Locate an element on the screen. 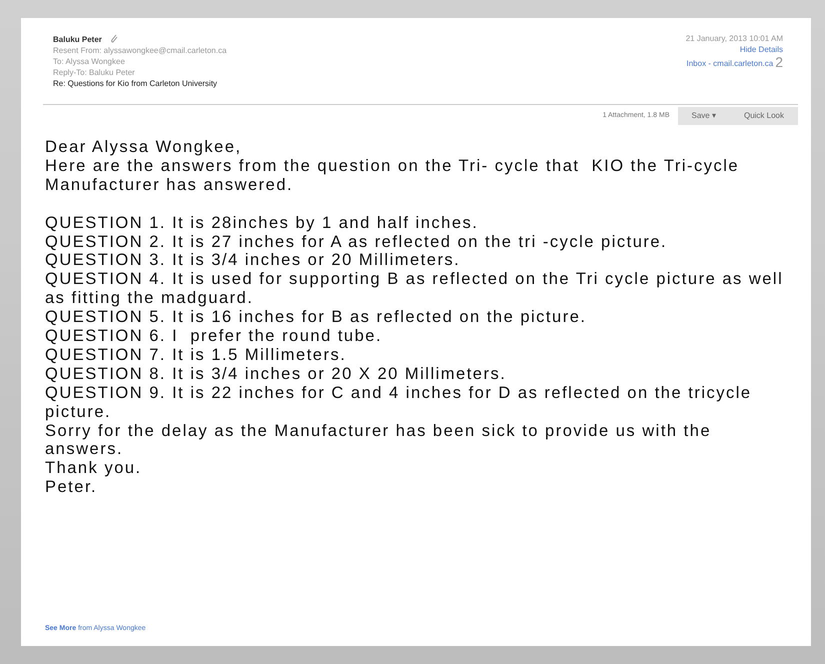  body-line: QUESTION 3. It is 3/4 inches or 20 Millimeters. is located at coordinates (253, 260).